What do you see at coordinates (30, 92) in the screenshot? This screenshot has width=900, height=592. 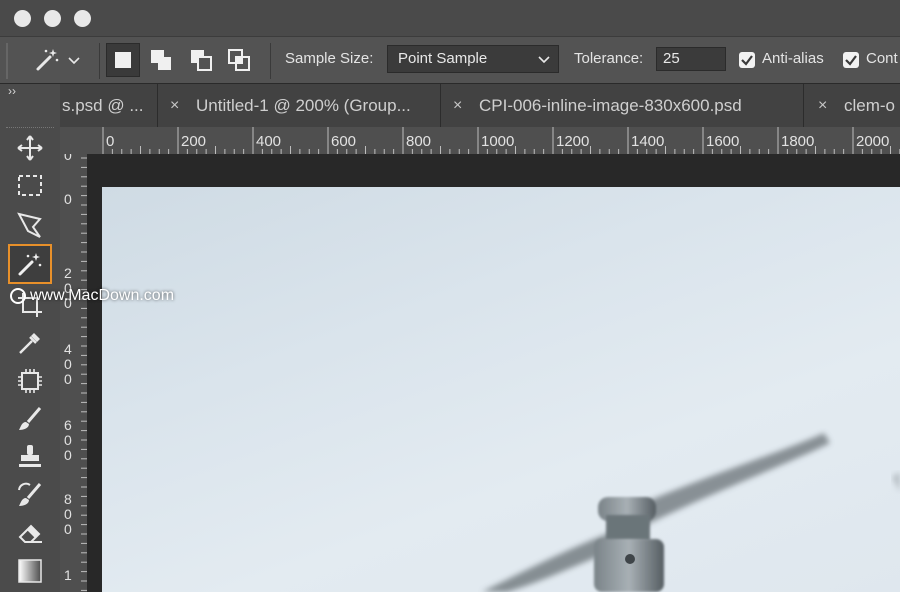 I see `collapse-panel-button: ››` at bounding box center [30, 92].